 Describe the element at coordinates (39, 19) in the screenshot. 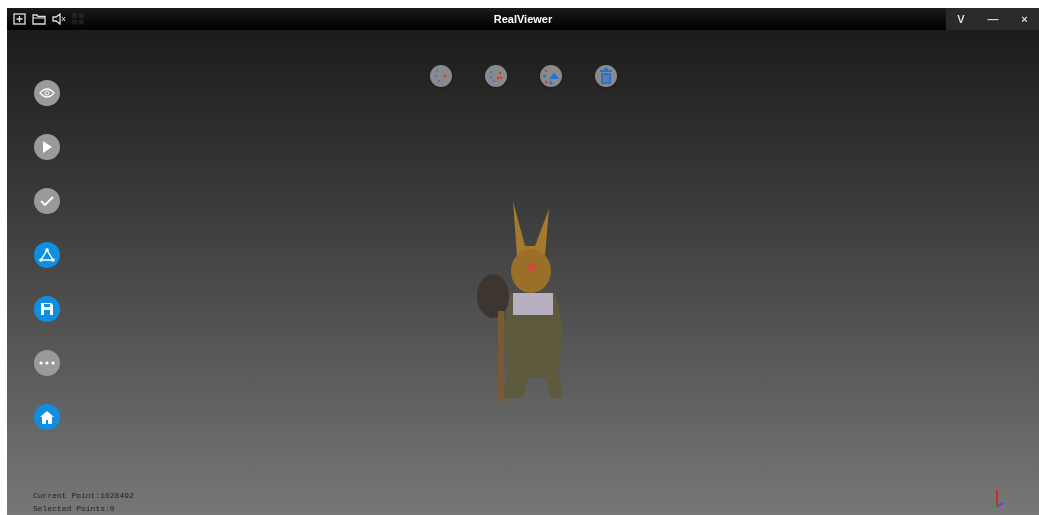

I see `folder-icon` at that location.